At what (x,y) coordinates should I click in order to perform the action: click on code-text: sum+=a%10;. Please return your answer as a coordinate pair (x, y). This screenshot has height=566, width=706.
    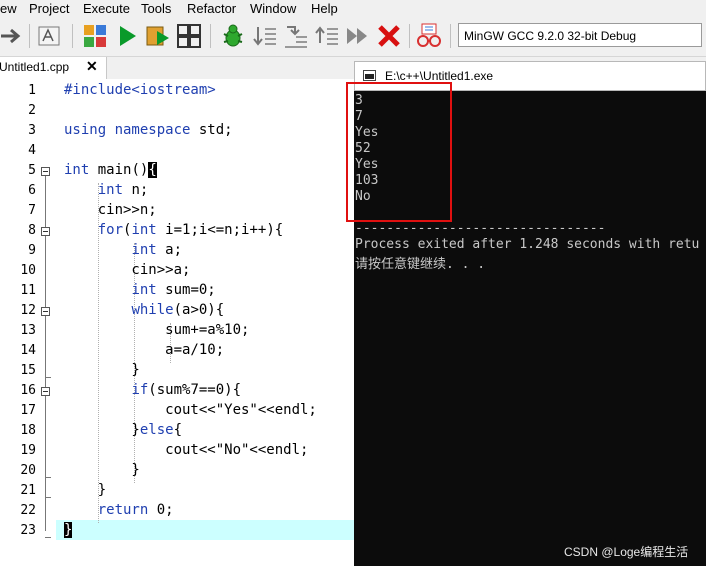
    Looking at the image, I should click on (157, 330).